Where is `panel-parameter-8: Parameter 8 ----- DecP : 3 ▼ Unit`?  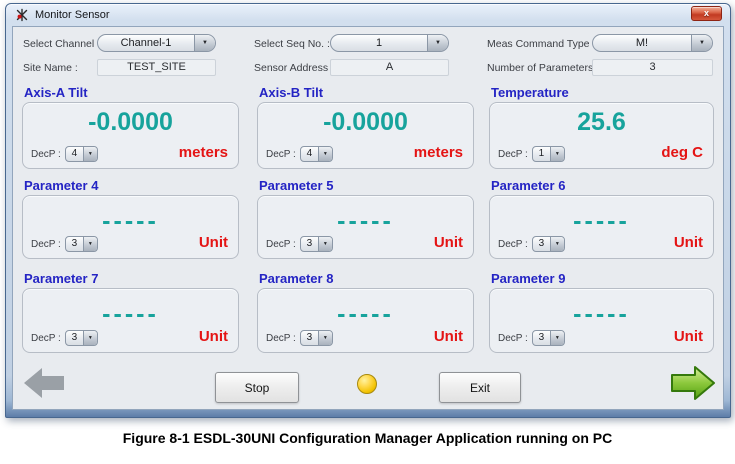 panel-parameter-8: Parameter 8 ----- DecP : 3 ▼ Unit is located at coordinates (365, 312).